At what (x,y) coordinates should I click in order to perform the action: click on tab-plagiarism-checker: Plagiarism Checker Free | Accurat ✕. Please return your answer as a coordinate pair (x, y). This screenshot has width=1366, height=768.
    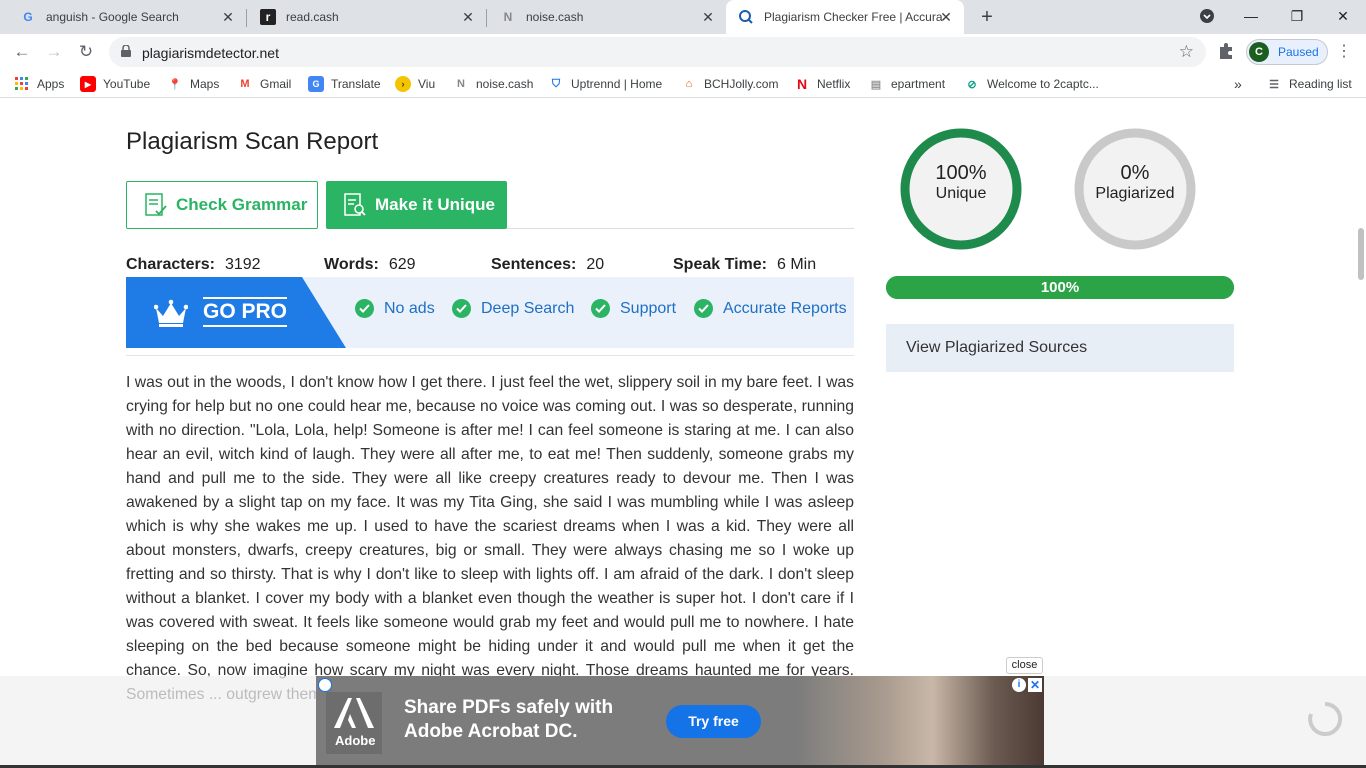
    Looking at the image, I should click on (845, 17).